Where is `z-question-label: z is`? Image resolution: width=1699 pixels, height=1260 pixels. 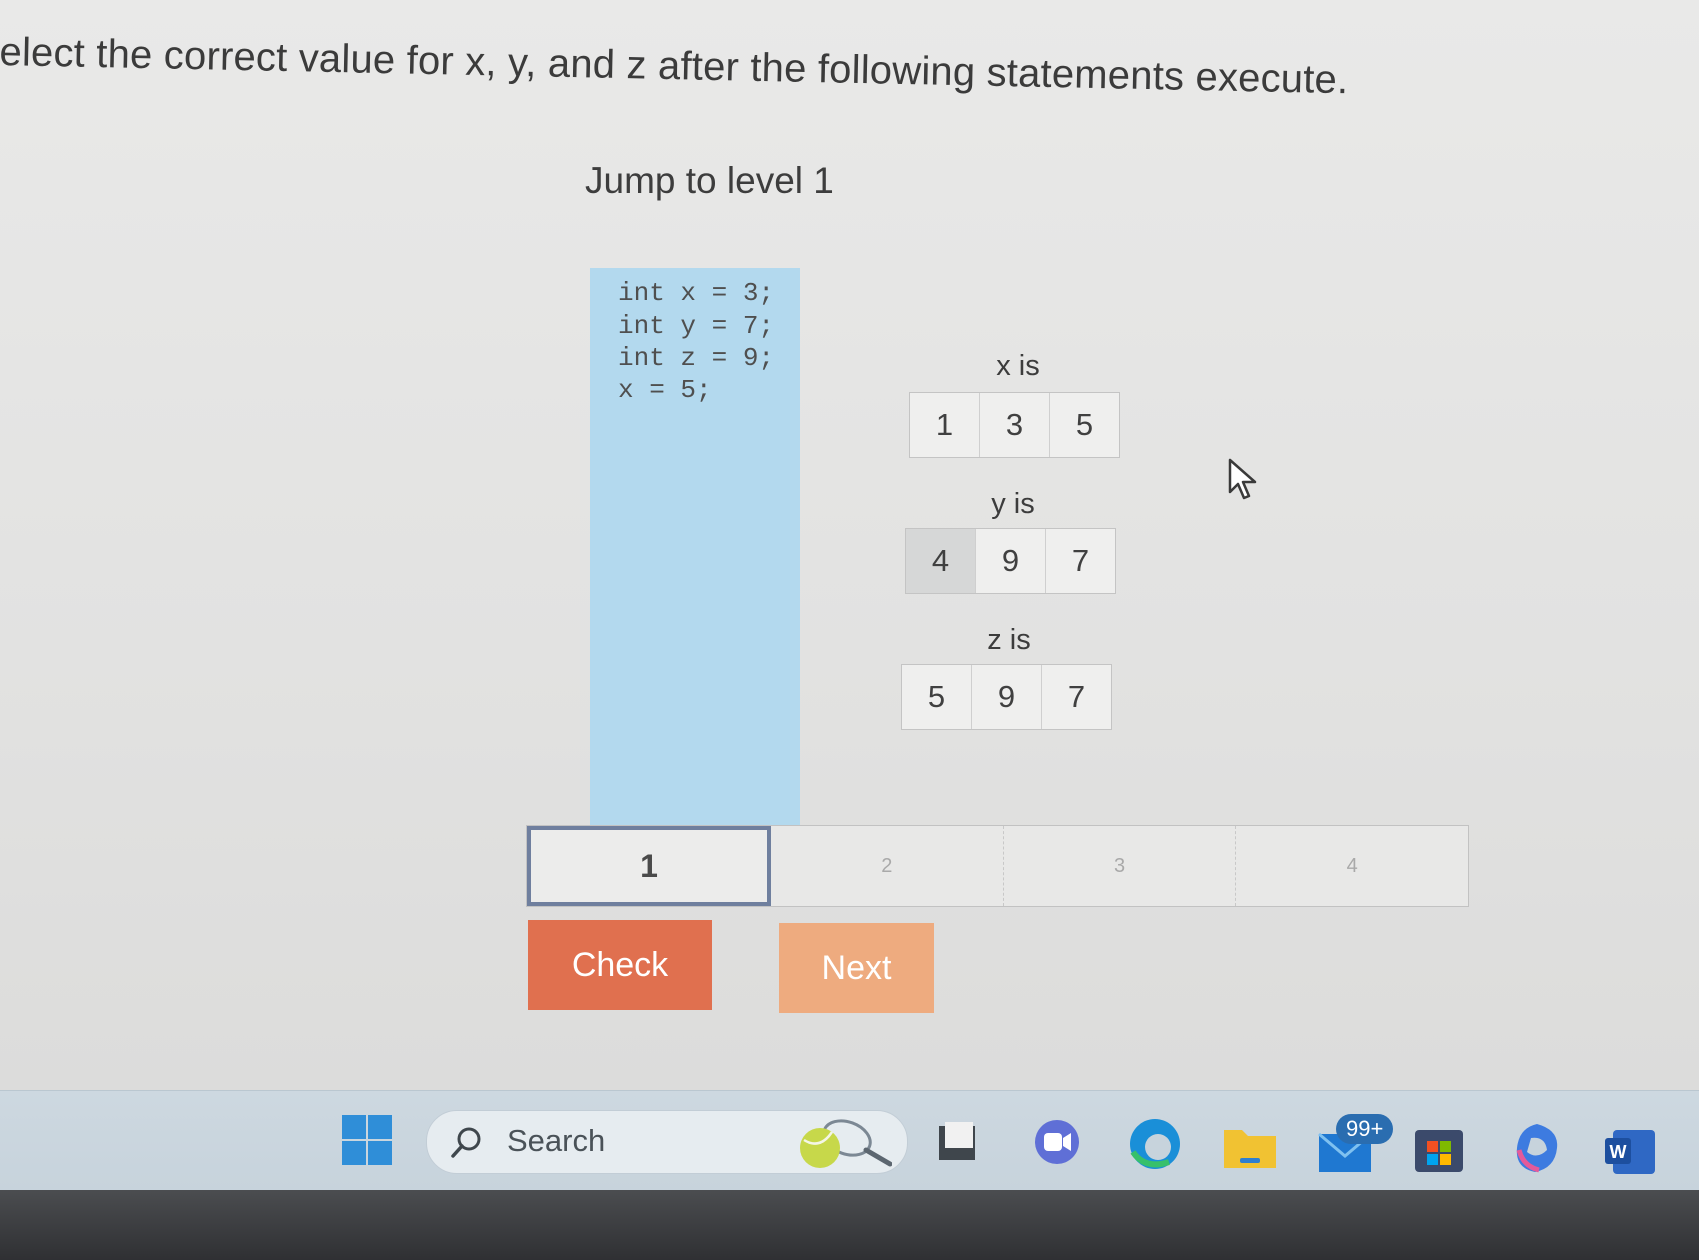
z-question-label: z is is located at coordinates (1009, 640).